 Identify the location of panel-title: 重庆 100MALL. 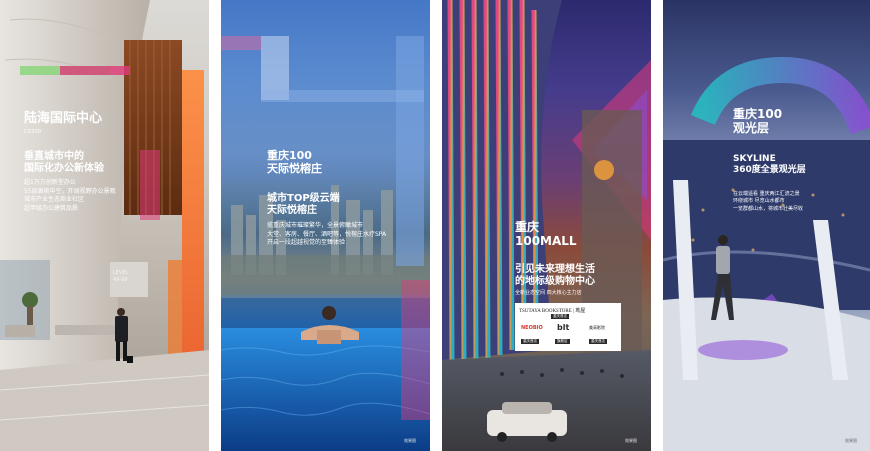
(546, 234).